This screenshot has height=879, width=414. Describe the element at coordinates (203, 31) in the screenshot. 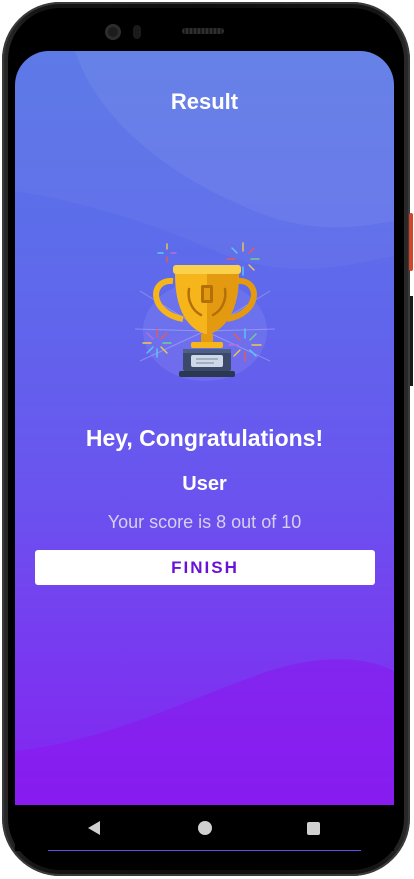

I see `earpiece-speaker` at that location.